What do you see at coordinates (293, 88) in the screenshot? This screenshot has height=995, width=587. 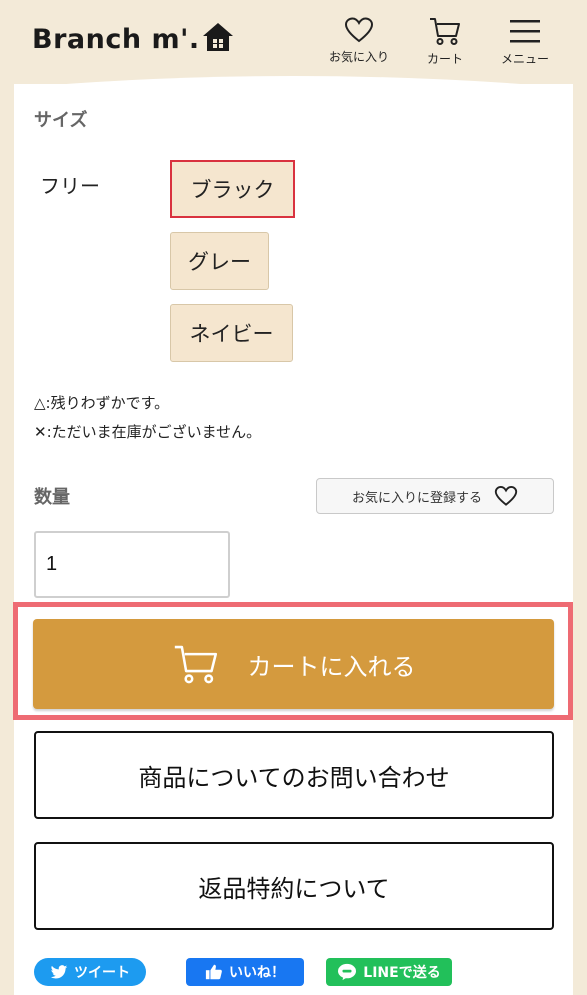 I see `panel-top-curve` at bounding box center [293, 88].